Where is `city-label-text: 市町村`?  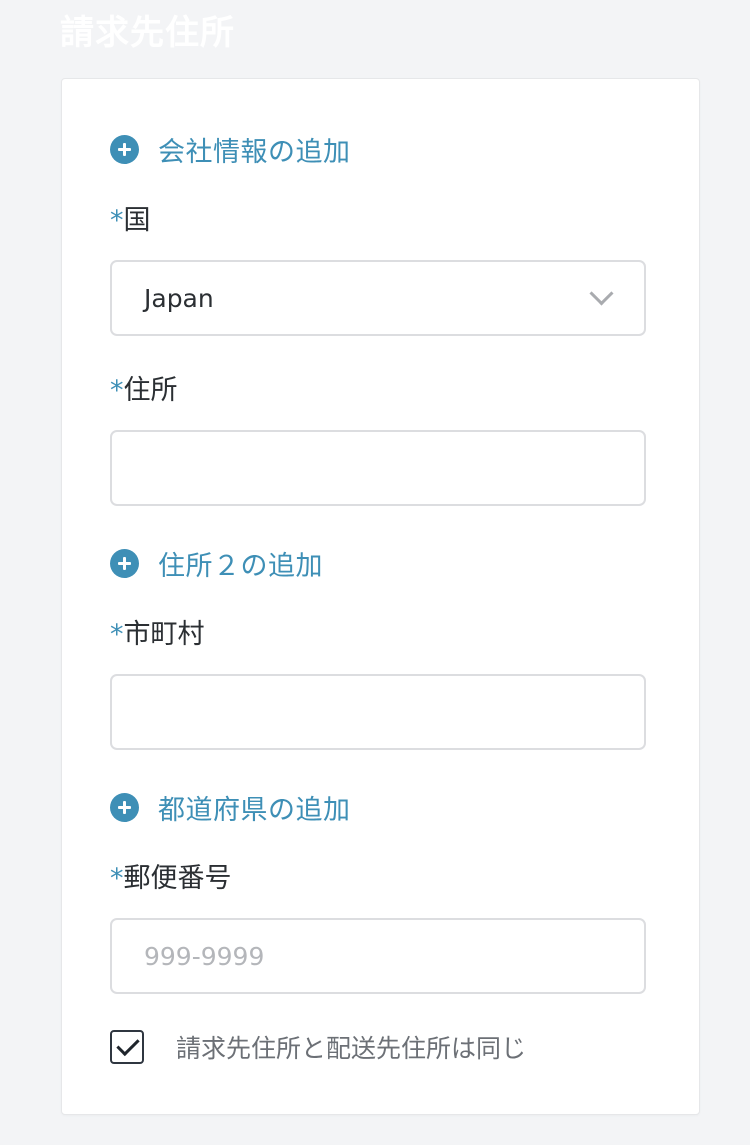
city-label-text: 市町村 is located at coordinates (164, 634).